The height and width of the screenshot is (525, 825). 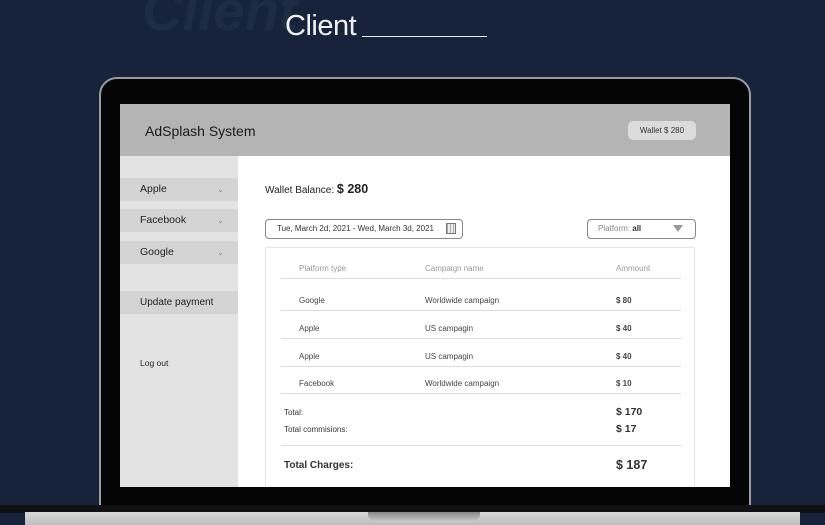 I want to click on dropdown-arrow-icon, so click(x=678, y=228).